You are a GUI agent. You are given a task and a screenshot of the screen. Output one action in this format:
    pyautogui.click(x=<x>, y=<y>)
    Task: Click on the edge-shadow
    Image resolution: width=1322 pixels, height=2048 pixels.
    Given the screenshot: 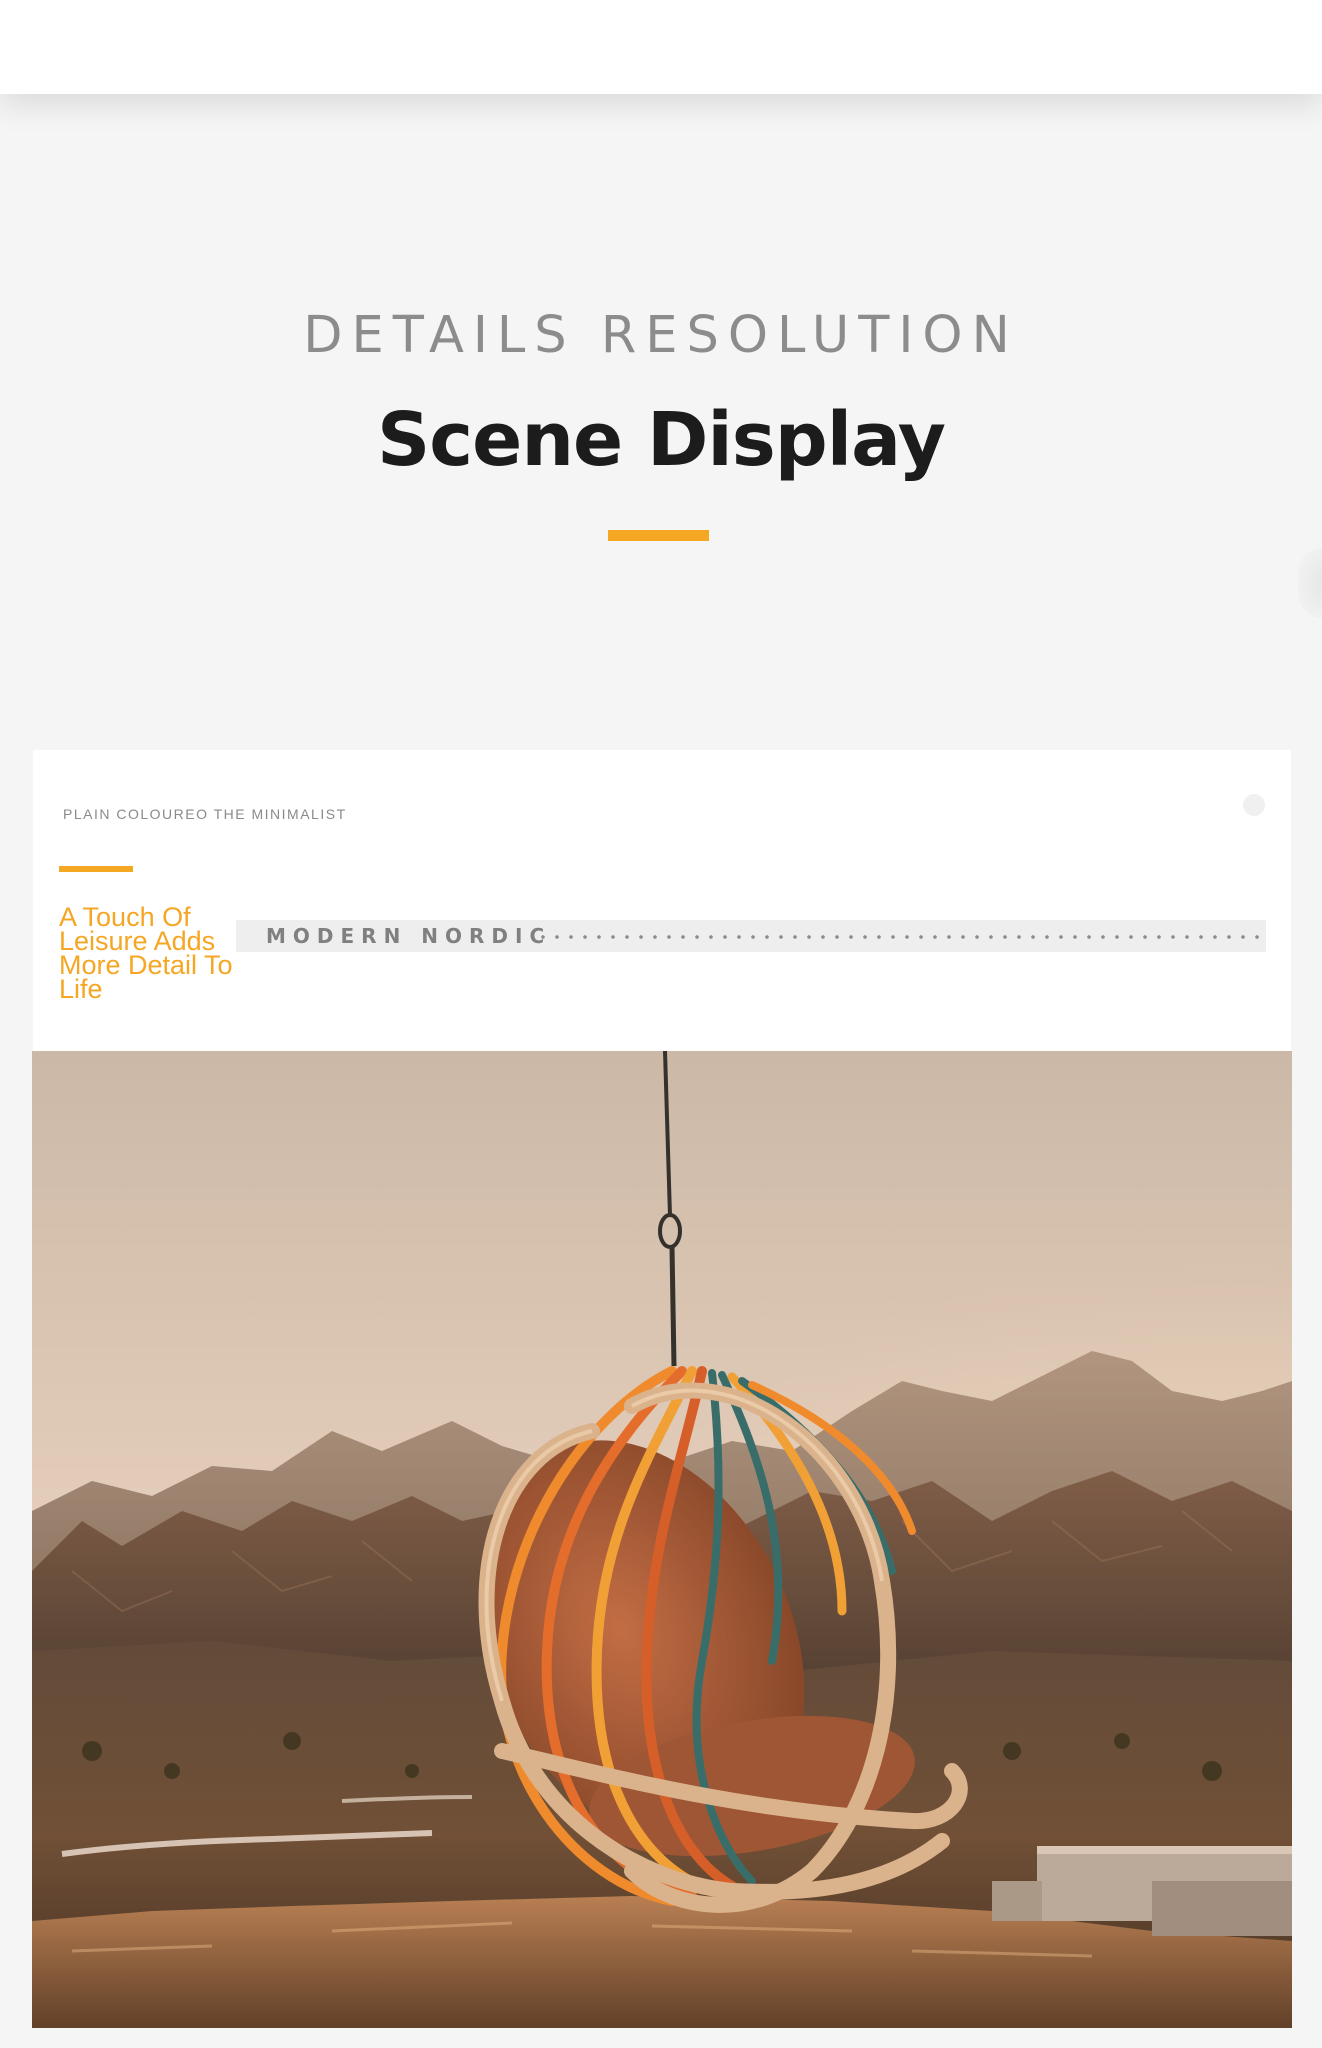 What is the action you would take?
    pyautogui.click(x=1310, y=583)
    